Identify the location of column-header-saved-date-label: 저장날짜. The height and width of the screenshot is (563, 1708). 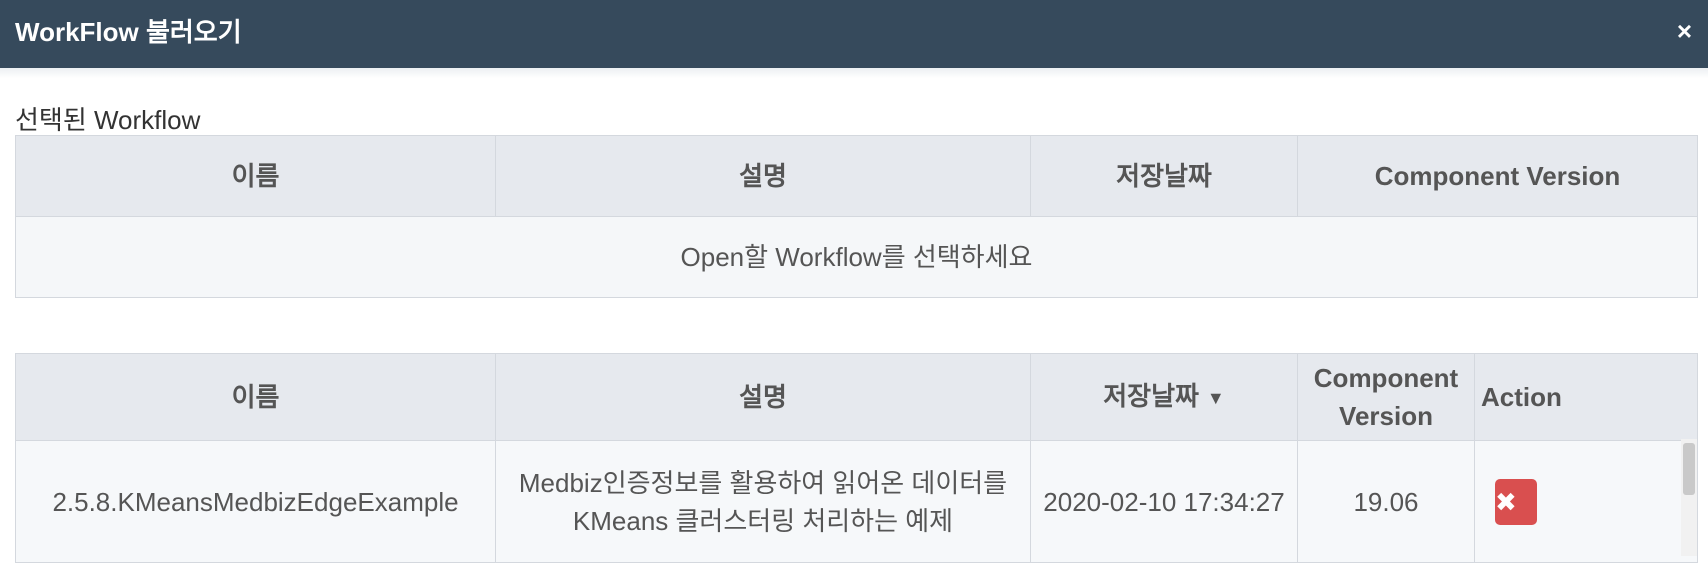
(1151, 395).